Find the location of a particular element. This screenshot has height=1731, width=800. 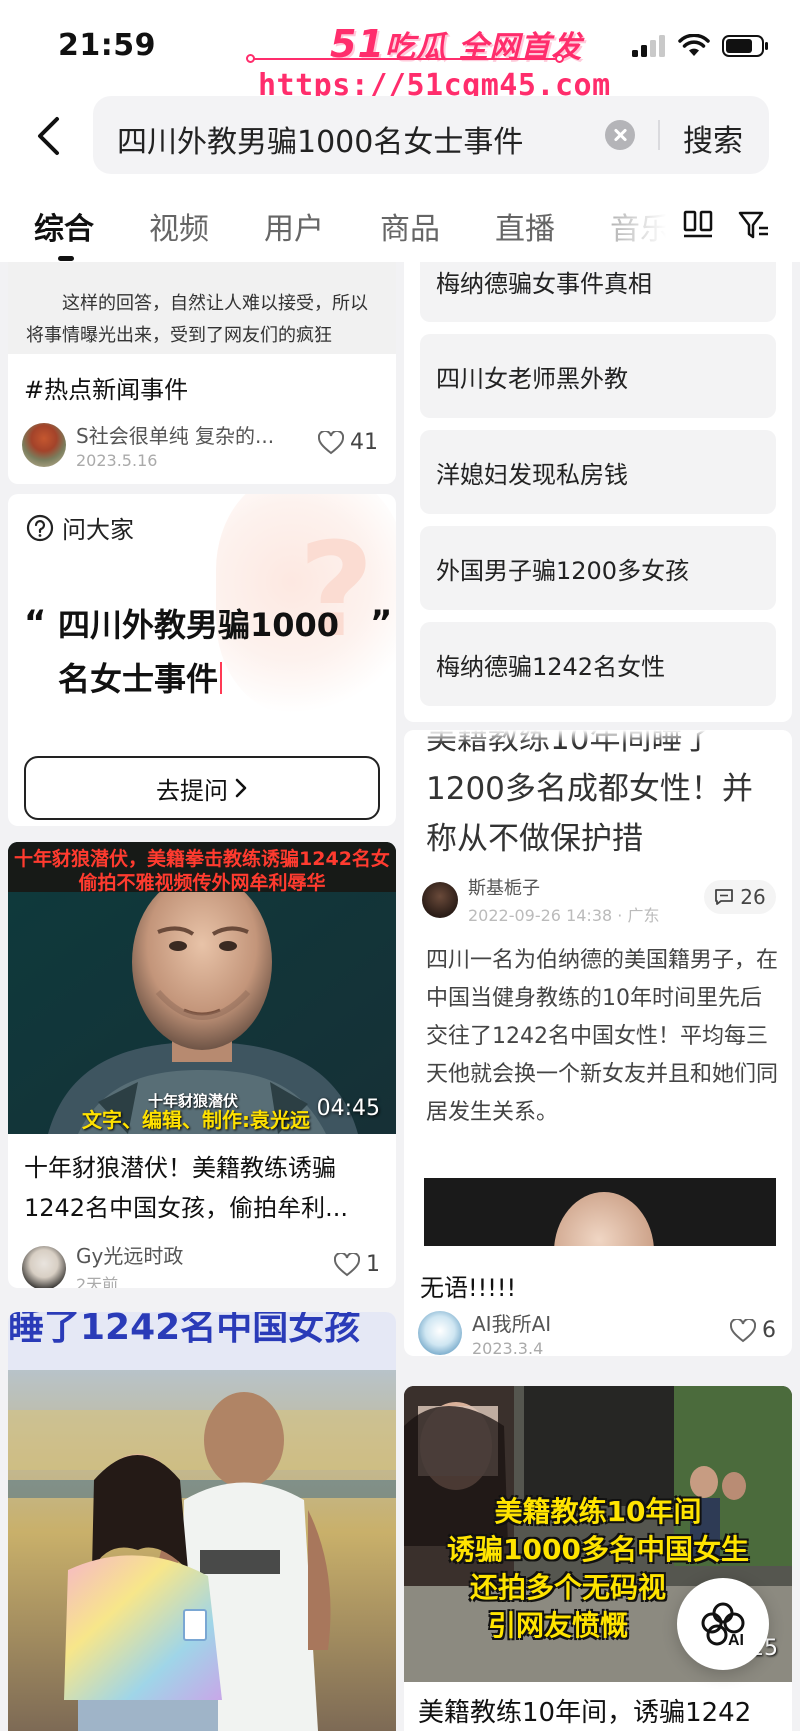

chevron-right-icon is located at coordinates (241, 788).